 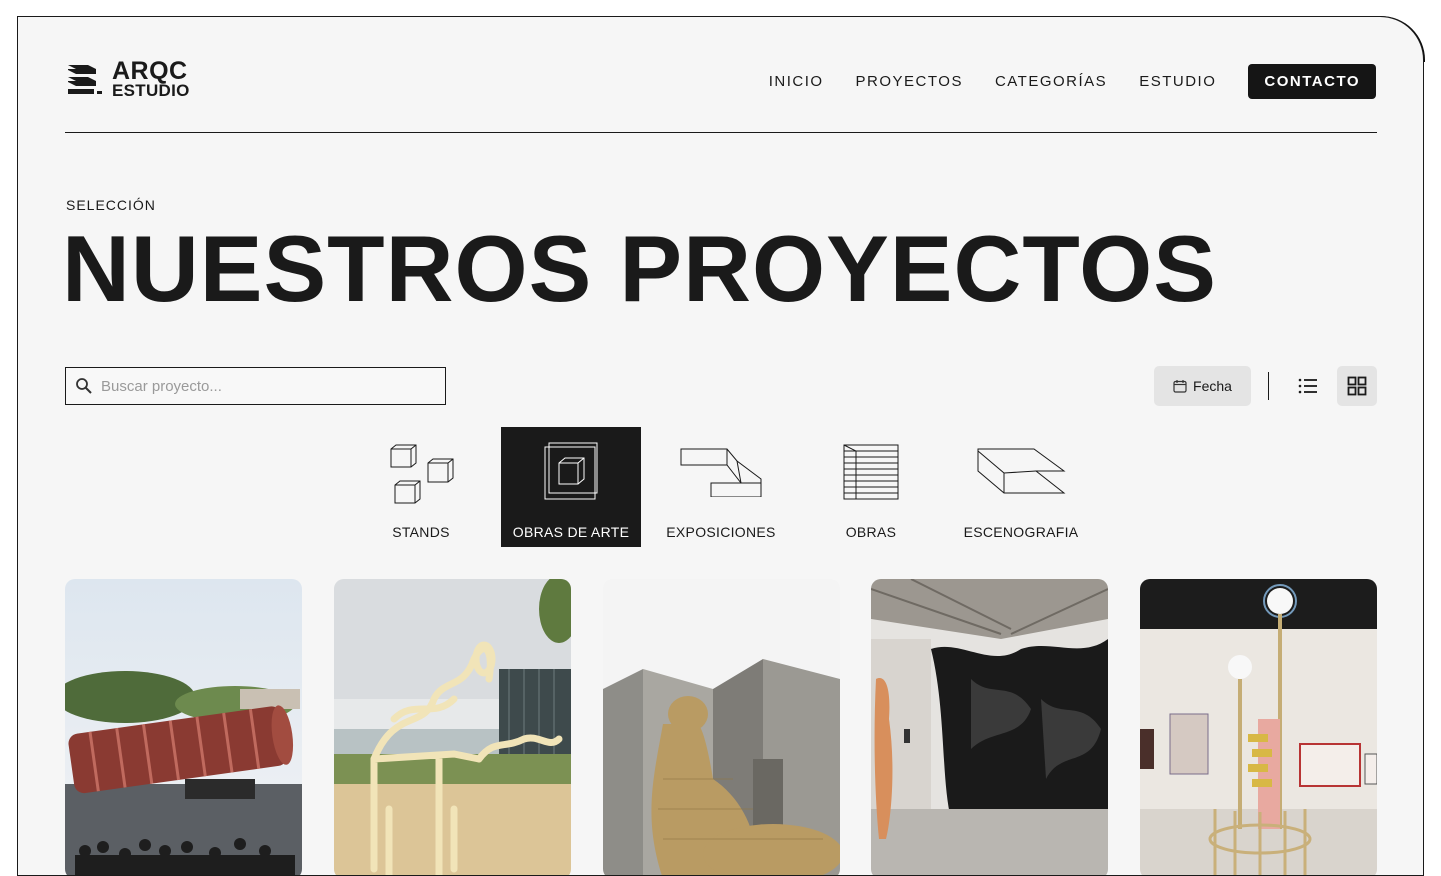 I want to click on category-label: OBRAS DE ARTE, so click(x=571, y=532).